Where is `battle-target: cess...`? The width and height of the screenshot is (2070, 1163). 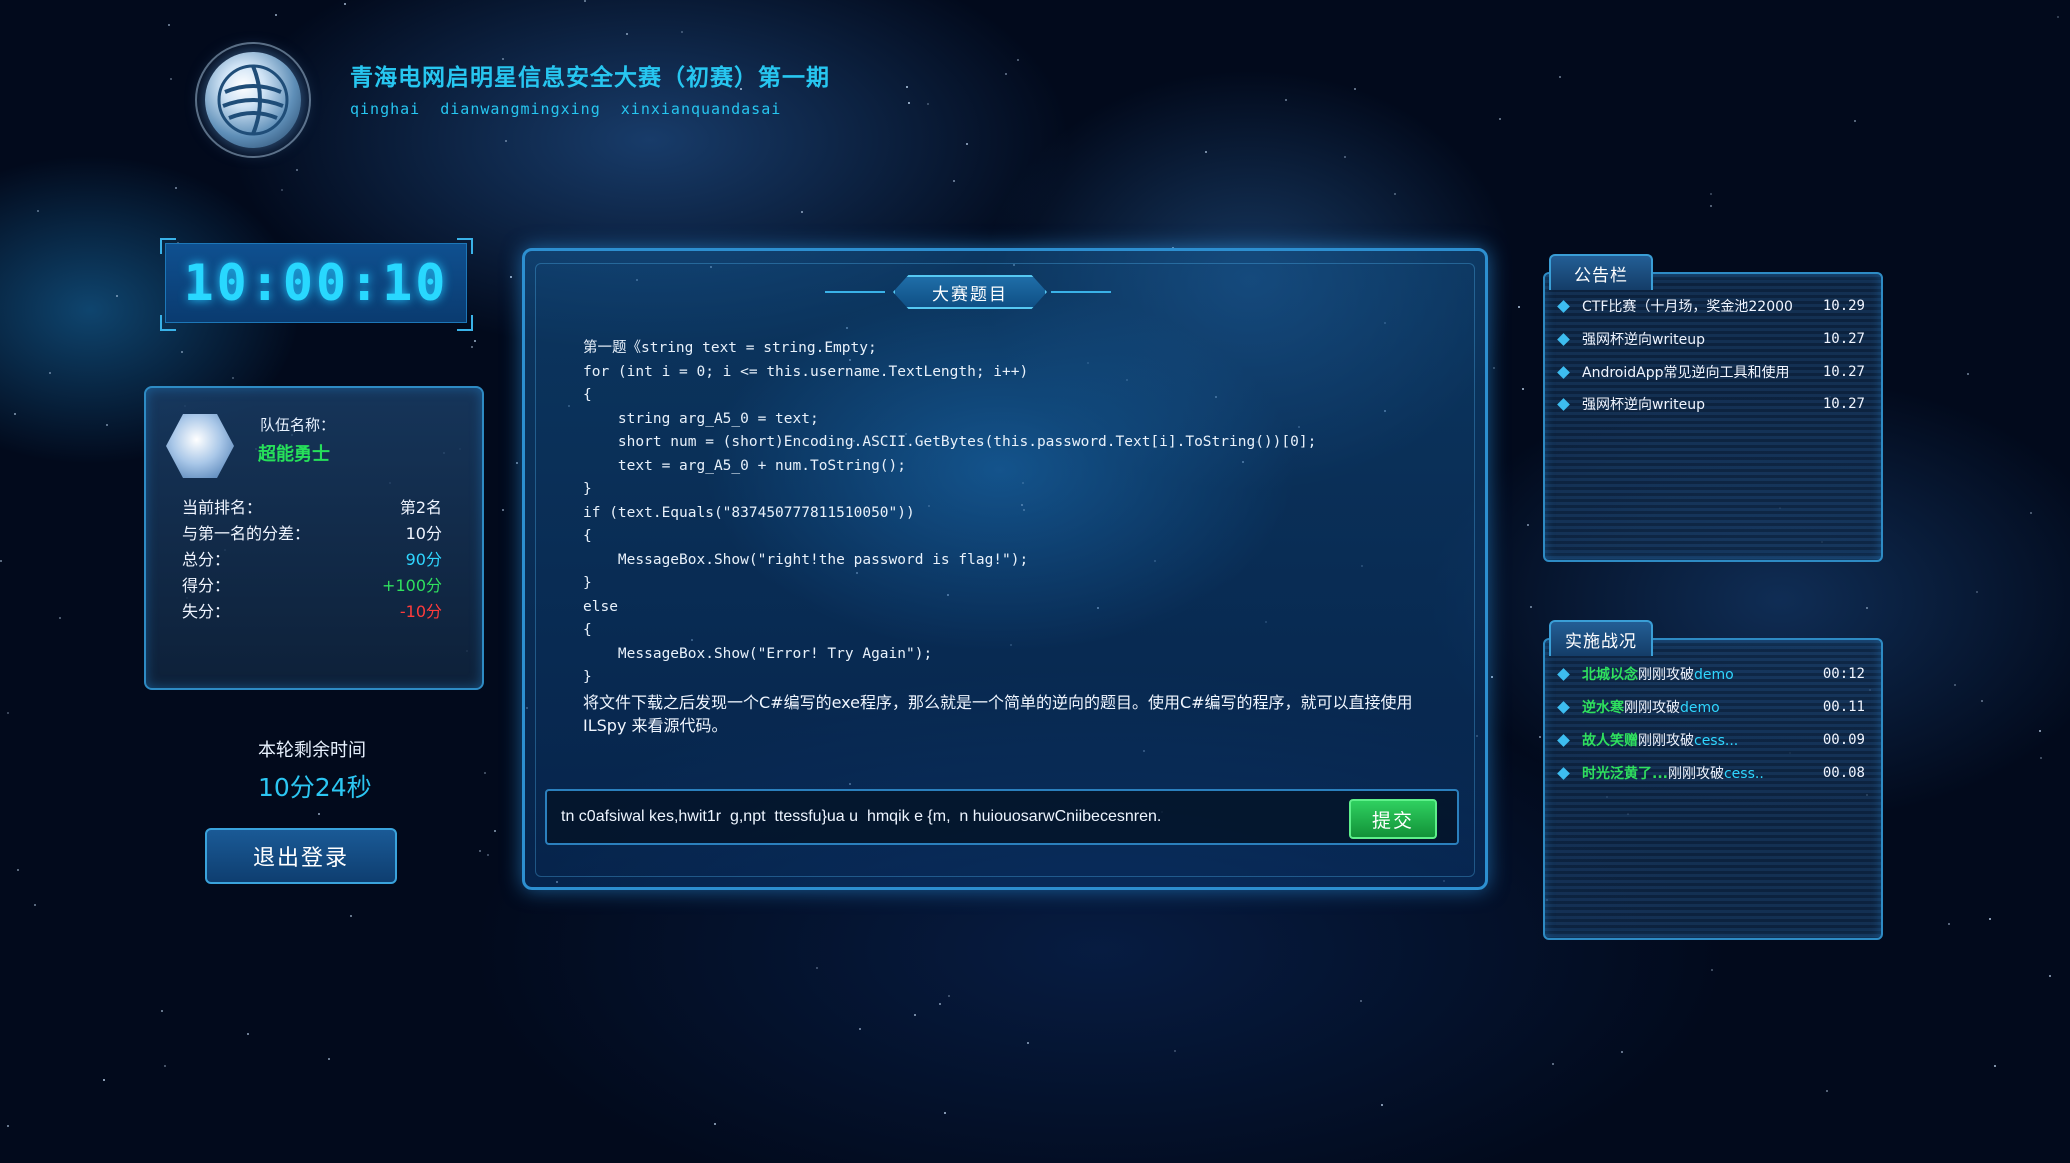 battle-target: cess... is located at coordinates (1716, 741).